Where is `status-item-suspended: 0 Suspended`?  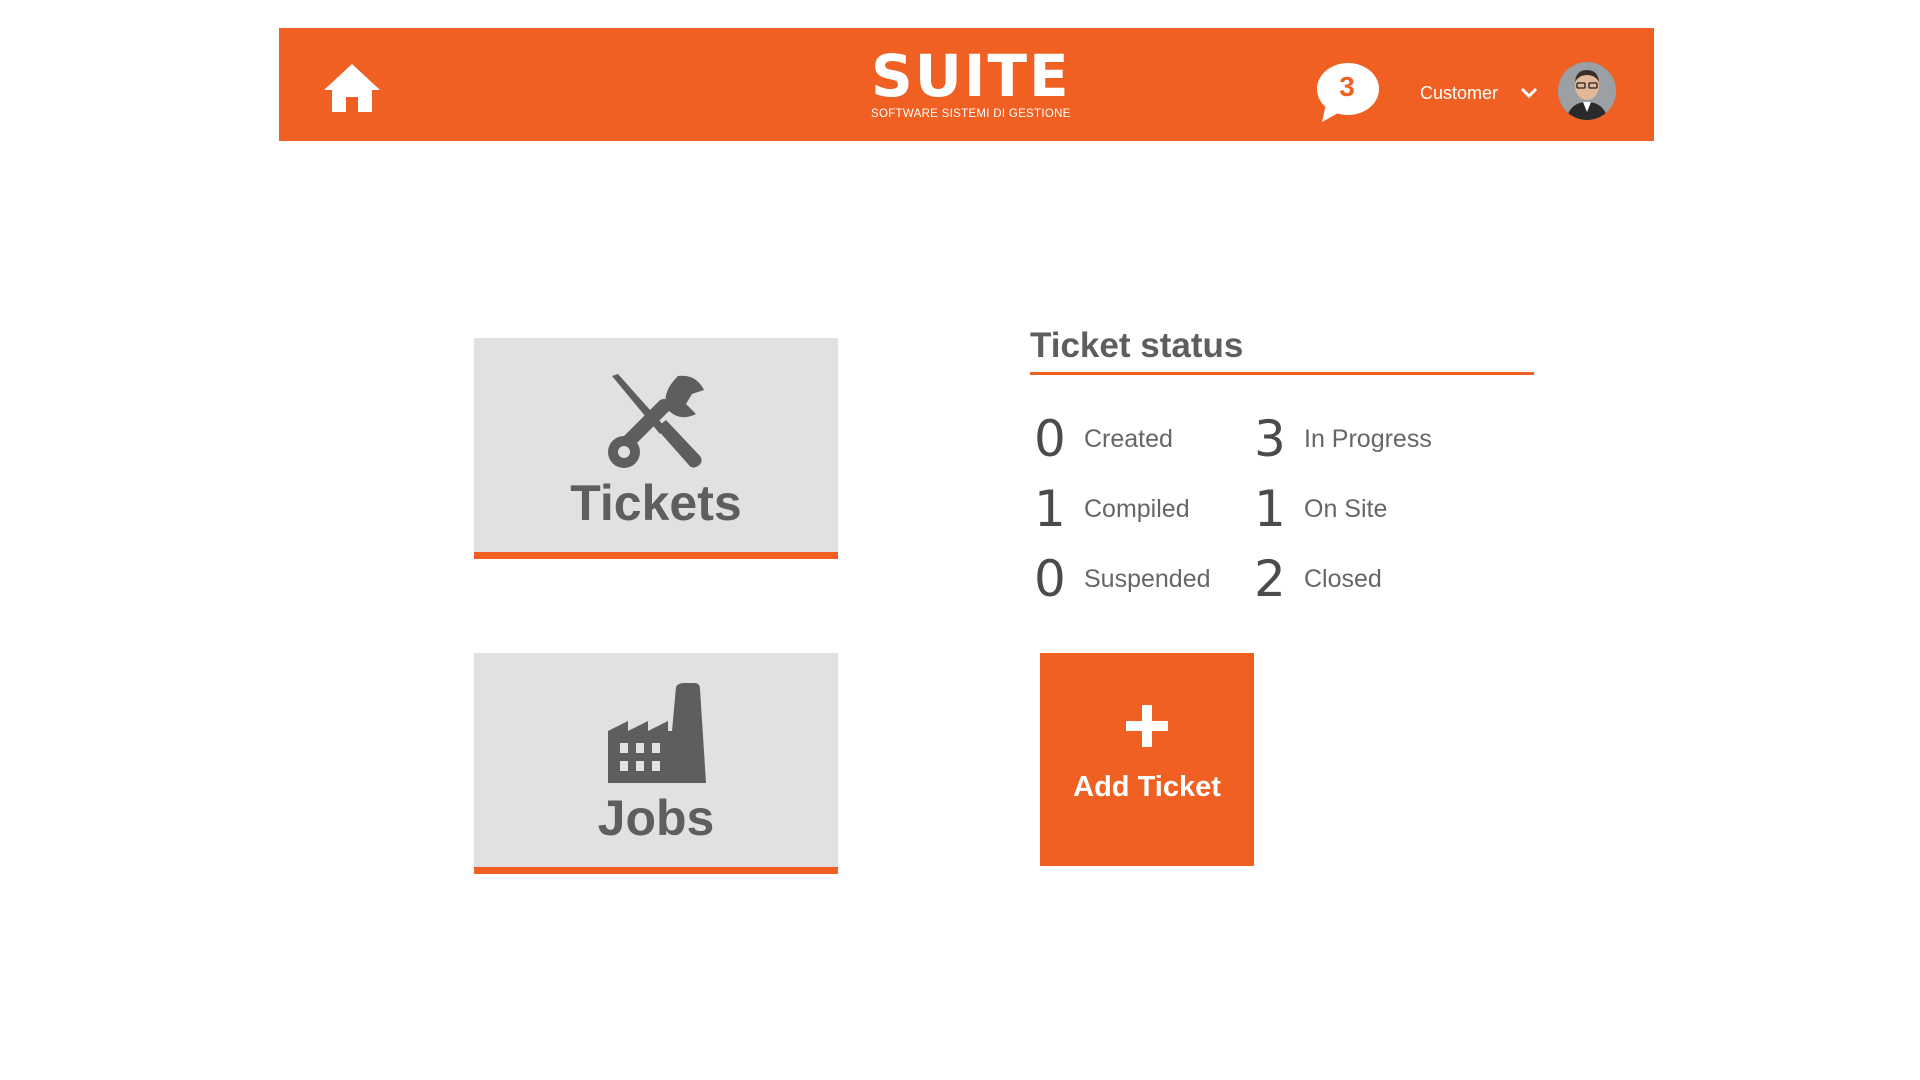
status-item-suspended: 0 Suspended is located at coordinates (1122, 579).